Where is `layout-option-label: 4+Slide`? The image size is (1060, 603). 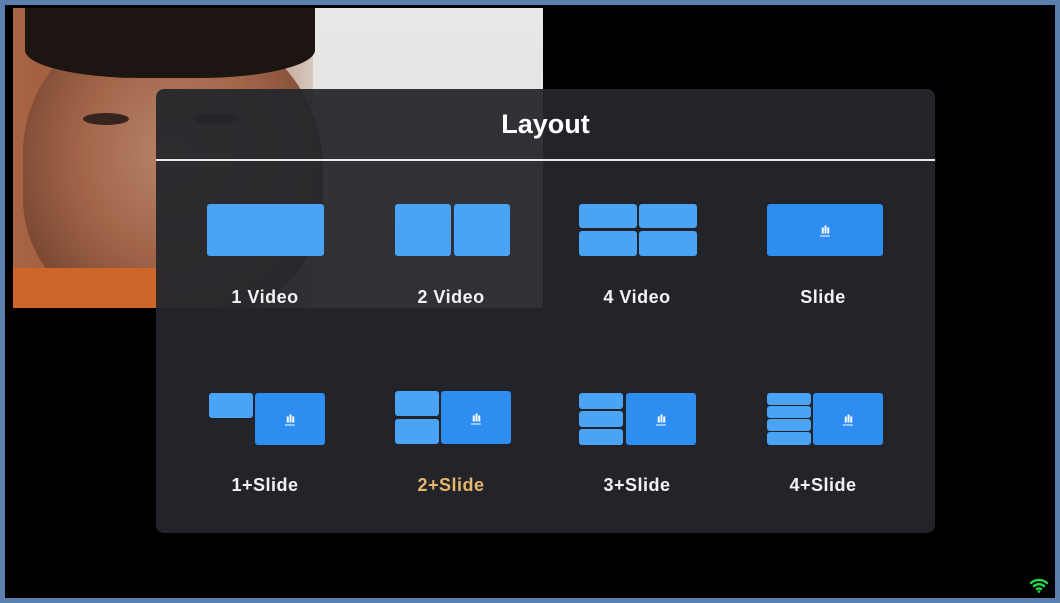 layout-option-label: 4+Slide is located at coordinates (823, 485).